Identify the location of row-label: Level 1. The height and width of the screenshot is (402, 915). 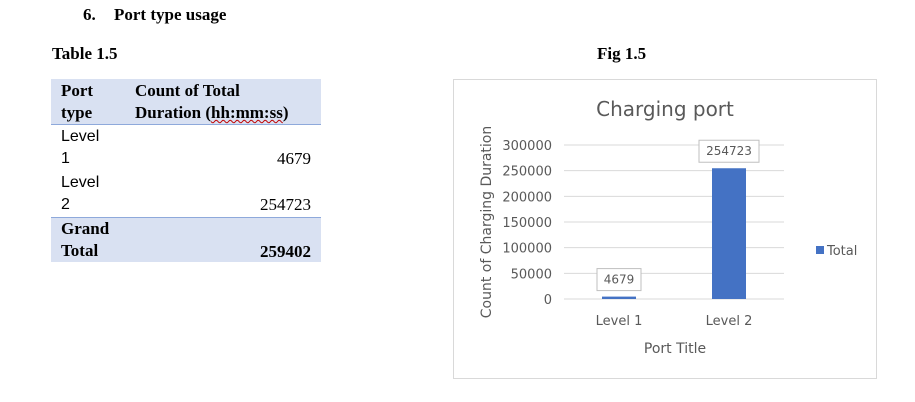
(91, 148).